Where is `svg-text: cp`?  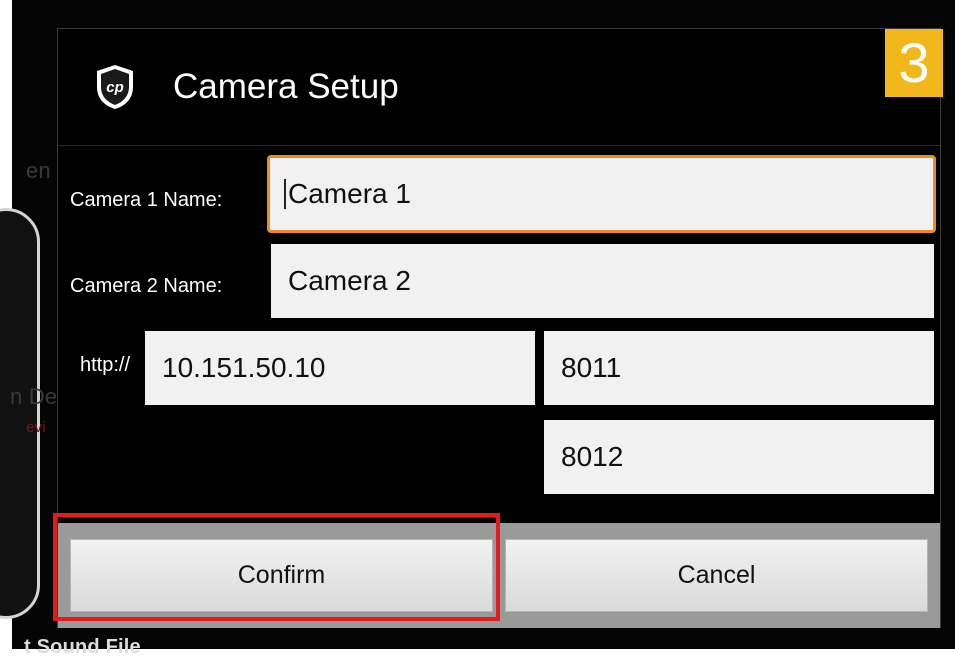
svg-text: cp is located at coordinates (115, 87).